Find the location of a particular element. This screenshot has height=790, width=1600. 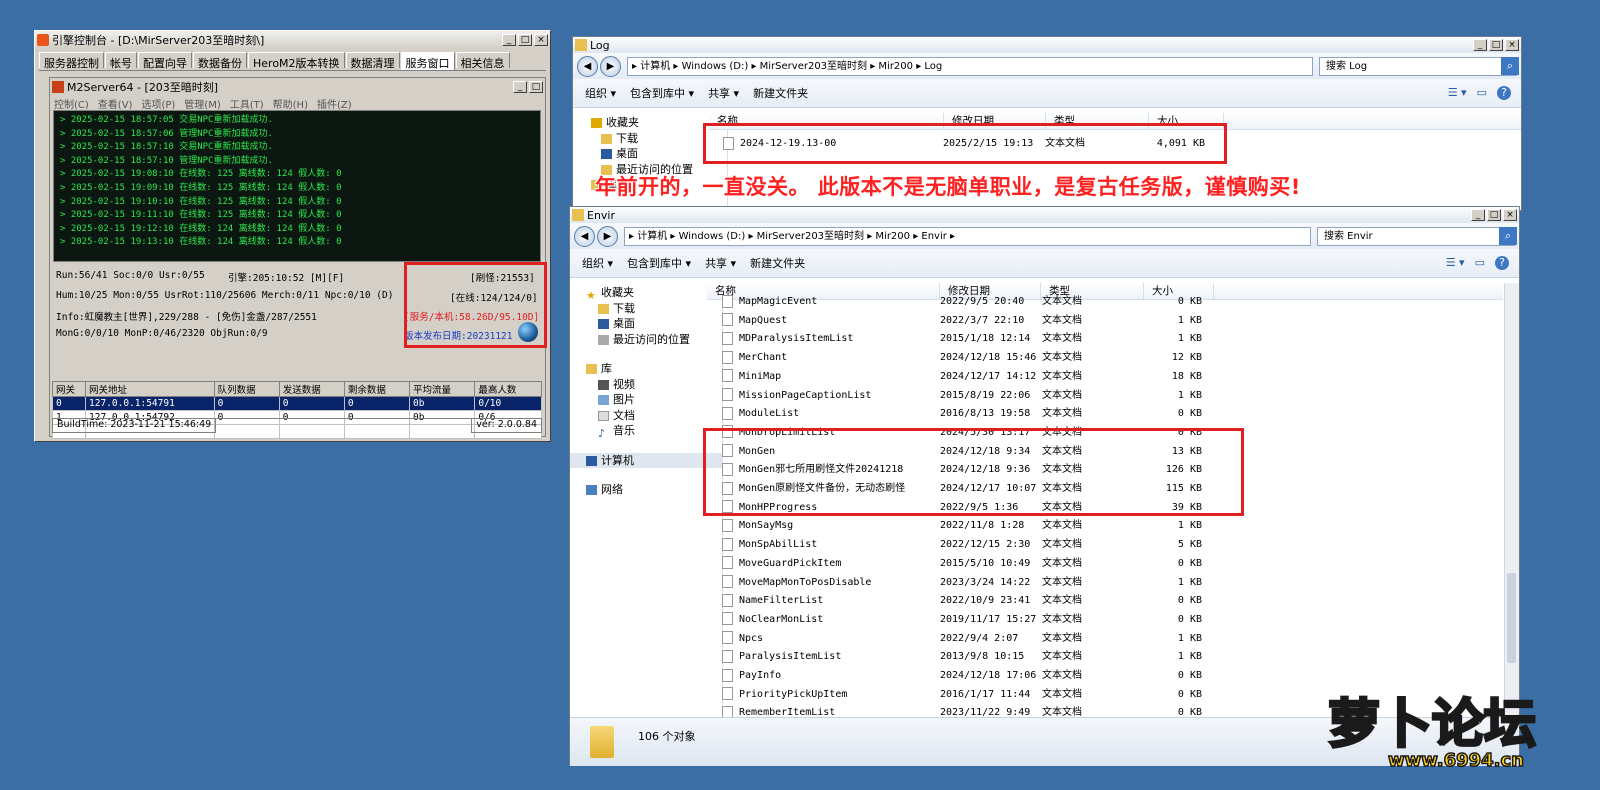

log-toolbar-item-1: 包含到库中 ▾ is located at coordinates (662, 93).